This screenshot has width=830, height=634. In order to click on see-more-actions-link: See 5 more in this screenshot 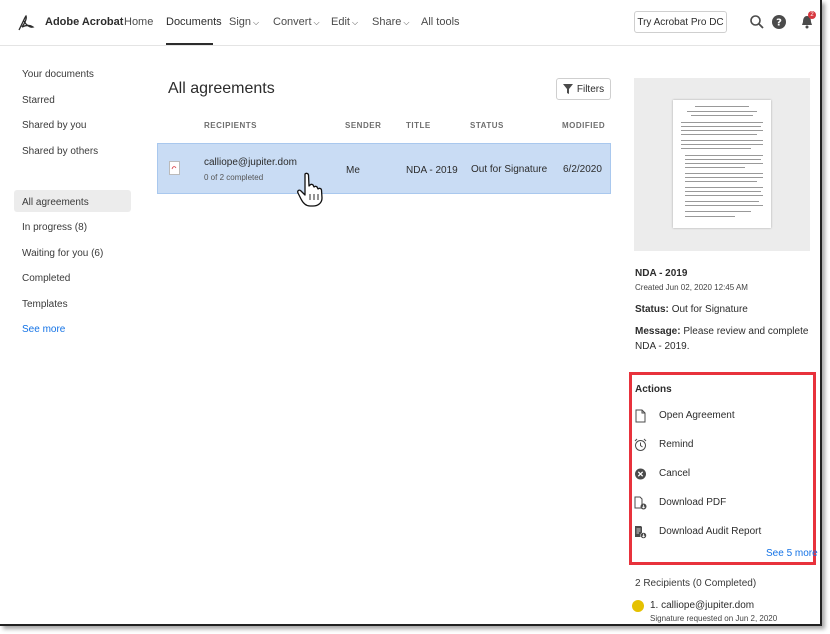, I will do `click(792, 553)`.